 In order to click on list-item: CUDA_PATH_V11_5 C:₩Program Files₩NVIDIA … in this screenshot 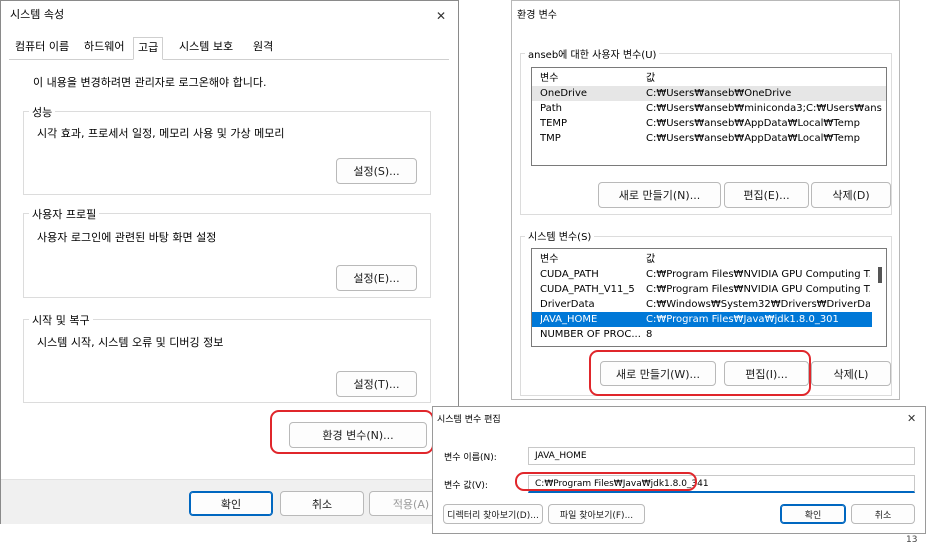, I will do `click(709, 289)`.